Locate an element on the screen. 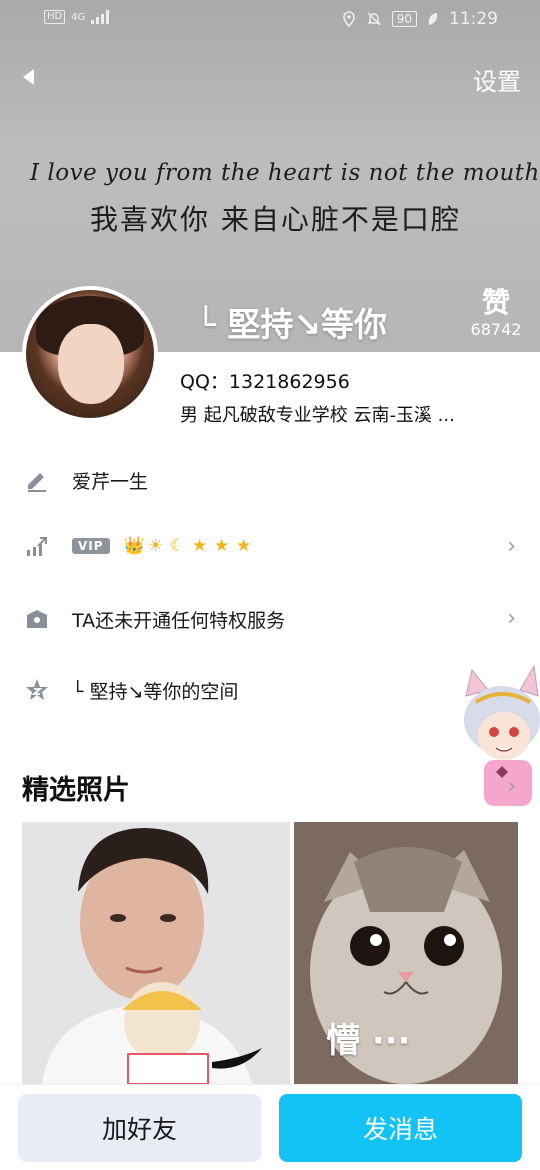  battery-indicator: 90 is located at coordinates (404, 19).